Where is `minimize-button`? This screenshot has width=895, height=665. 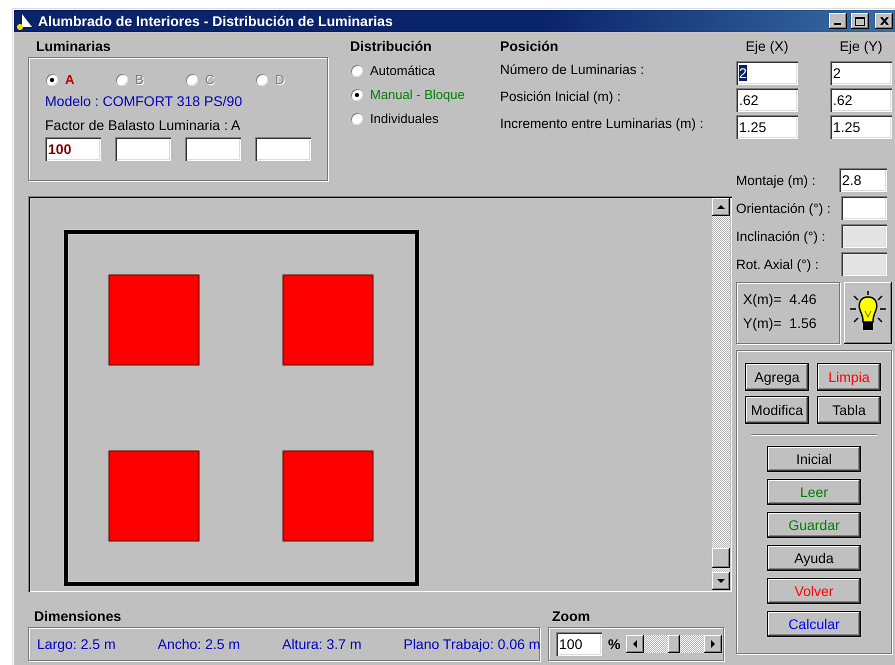
minimize-button is located at coordinates (838, 21).